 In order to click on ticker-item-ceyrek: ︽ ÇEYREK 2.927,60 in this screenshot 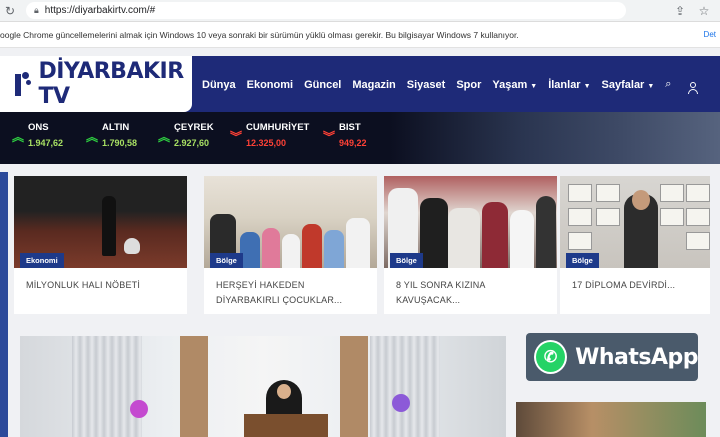, I will do `click(186, 135)`.